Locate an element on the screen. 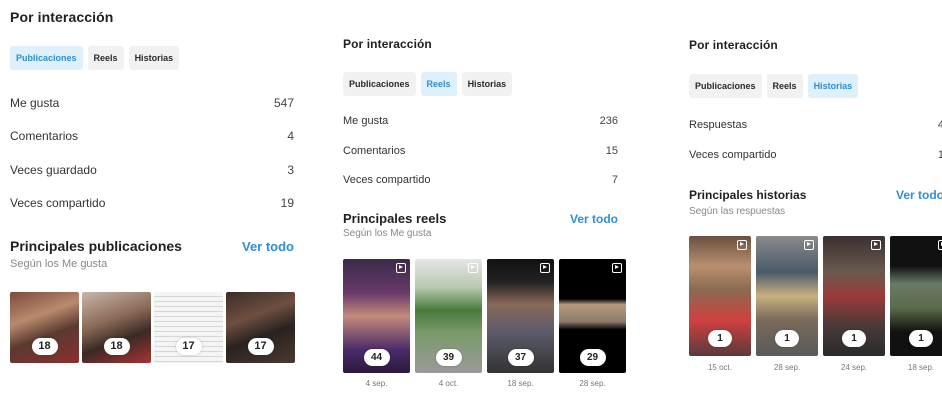 Image resolution: width=942 pixels, height=393 pixels. story-item: 1 28 sep. is located at coordinates (787, 306).